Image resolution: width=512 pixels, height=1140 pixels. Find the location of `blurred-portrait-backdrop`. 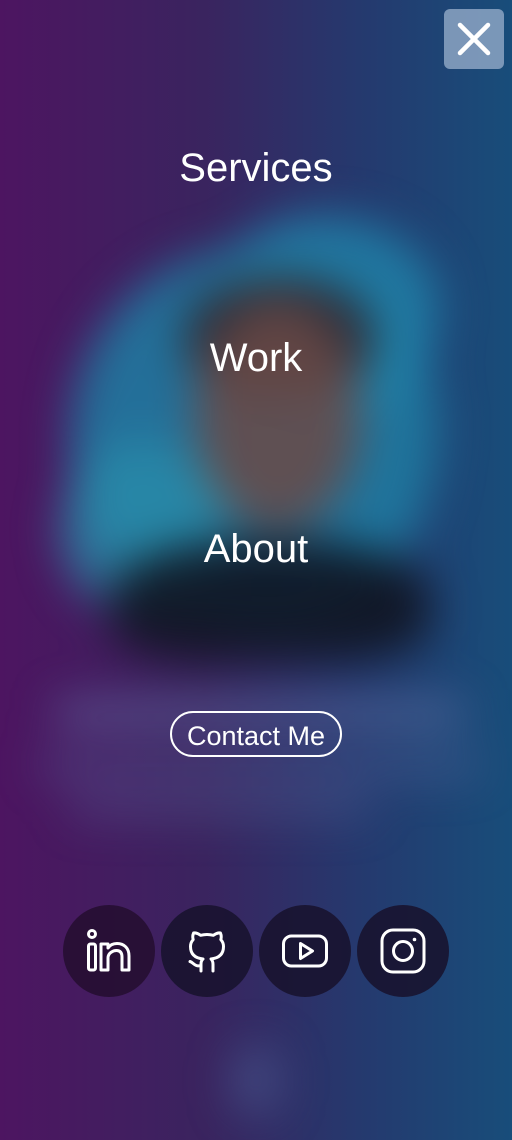

blurred-portrait-backdrop is located at coordinates (325, 315).